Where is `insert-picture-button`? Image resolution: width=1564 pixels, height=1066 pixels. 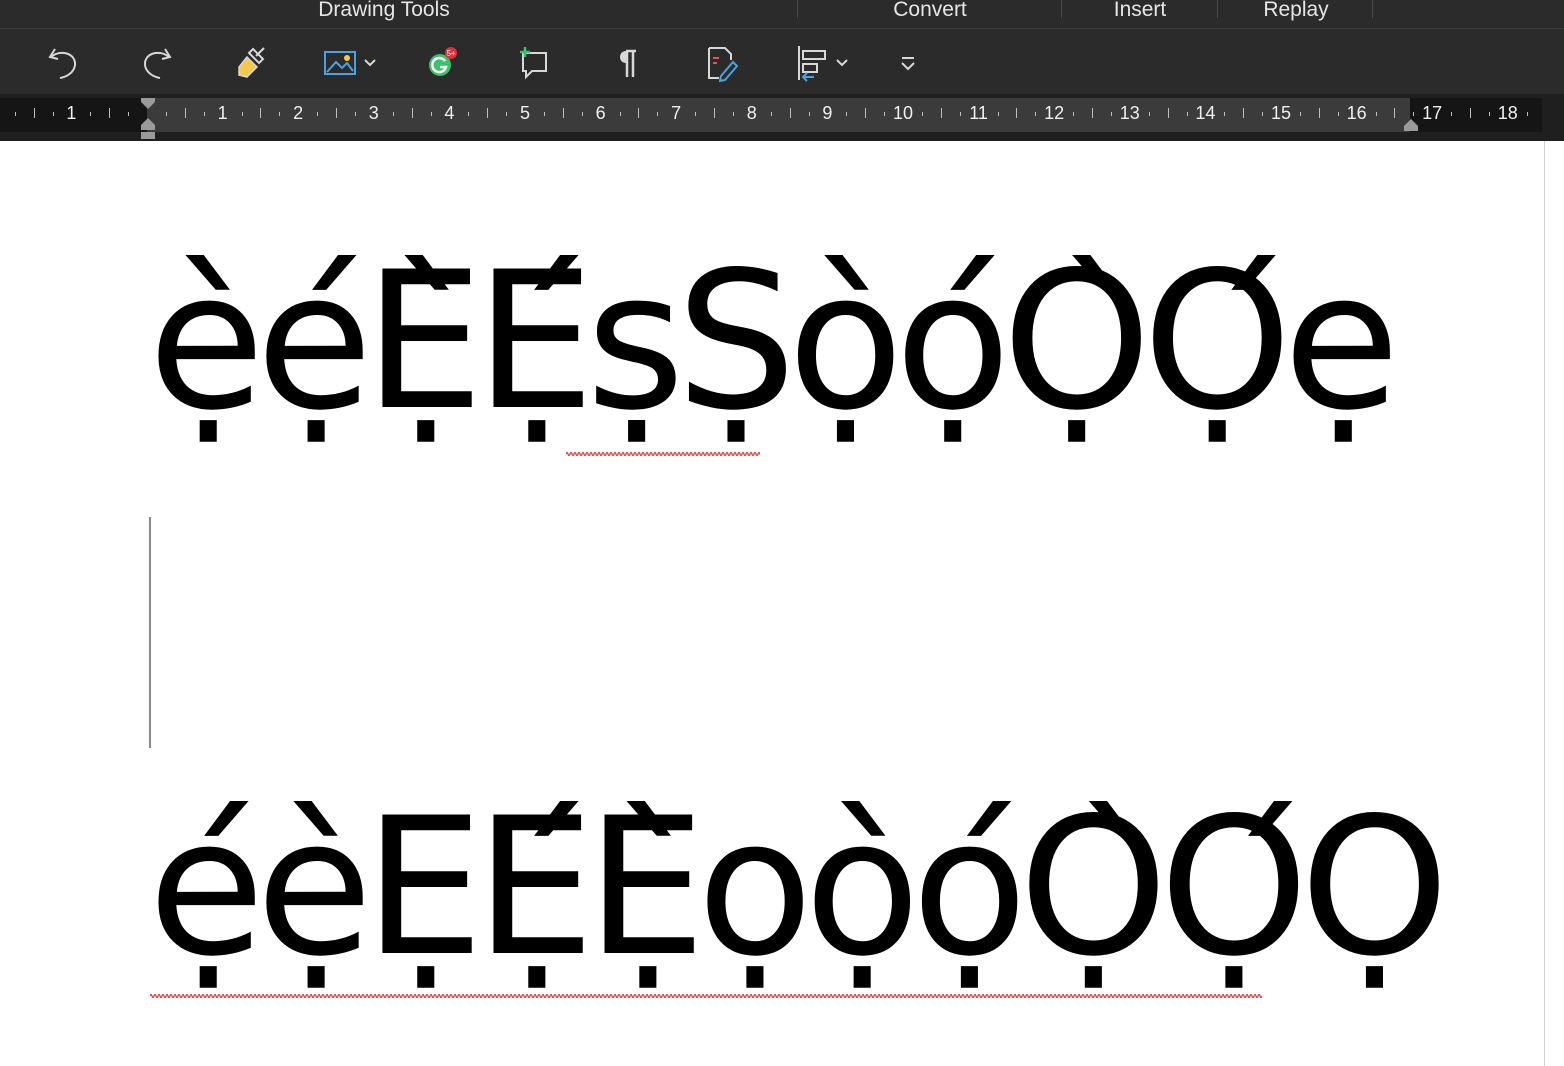
insert-picture-button is located at coordinates (349, 63).